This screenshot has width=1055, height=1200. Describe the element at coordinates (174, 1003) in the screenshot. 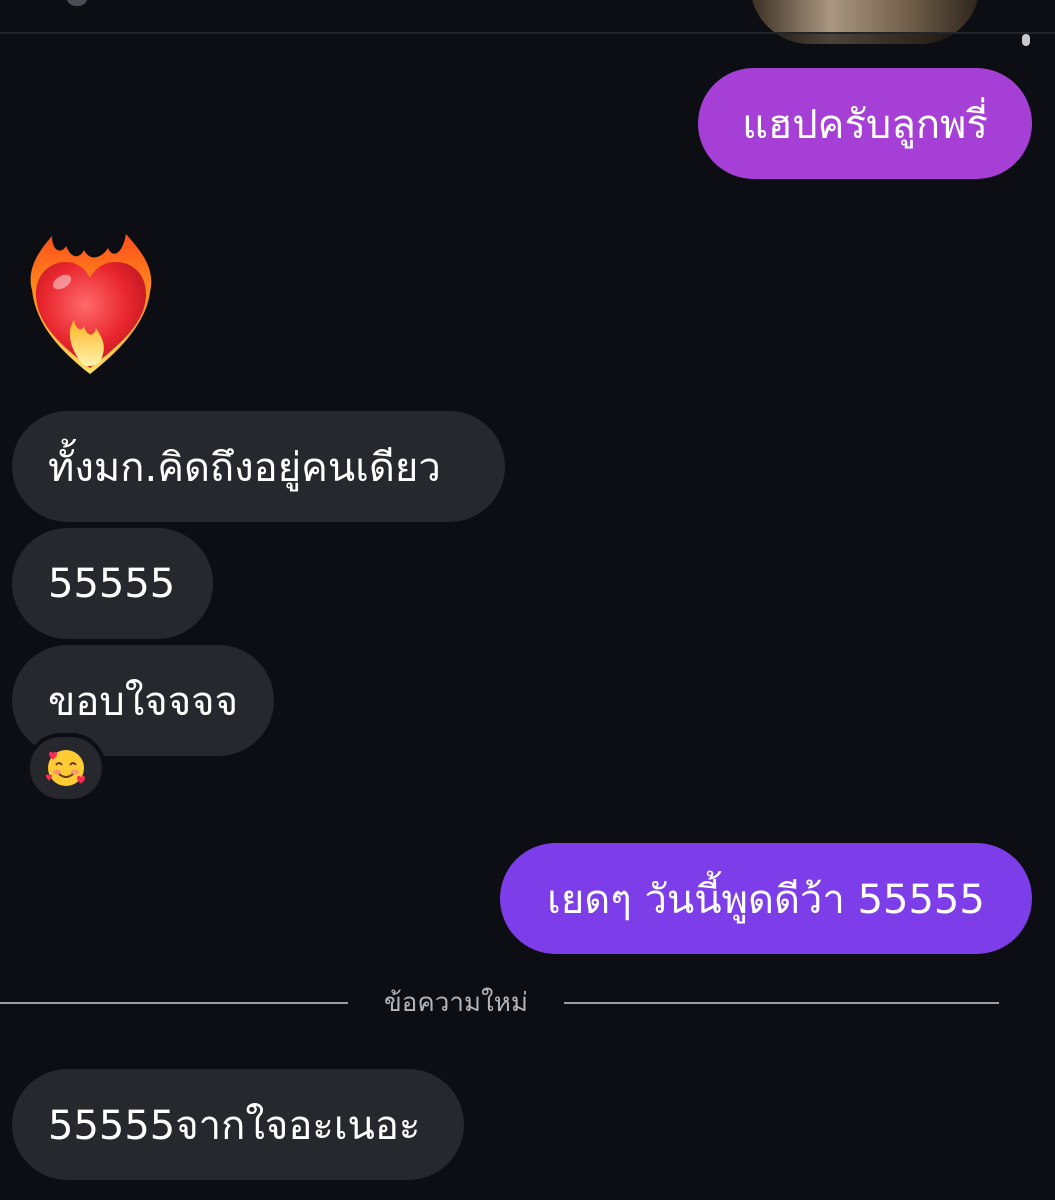

I see `divider-line-left` at that location.